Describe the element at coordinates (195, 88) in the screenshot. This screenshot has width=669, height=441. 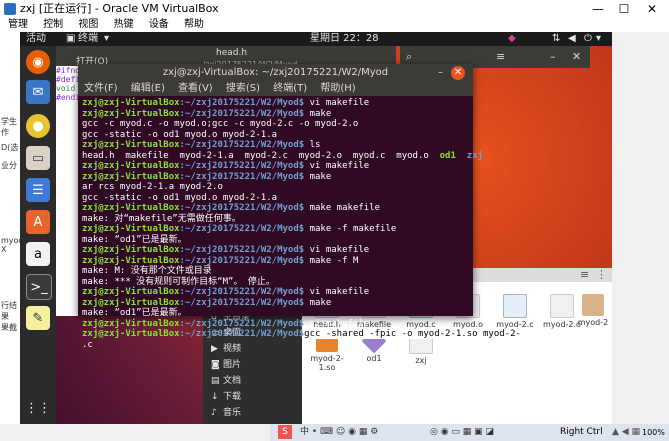
I see `menu-view: 查看(V)` at that location.